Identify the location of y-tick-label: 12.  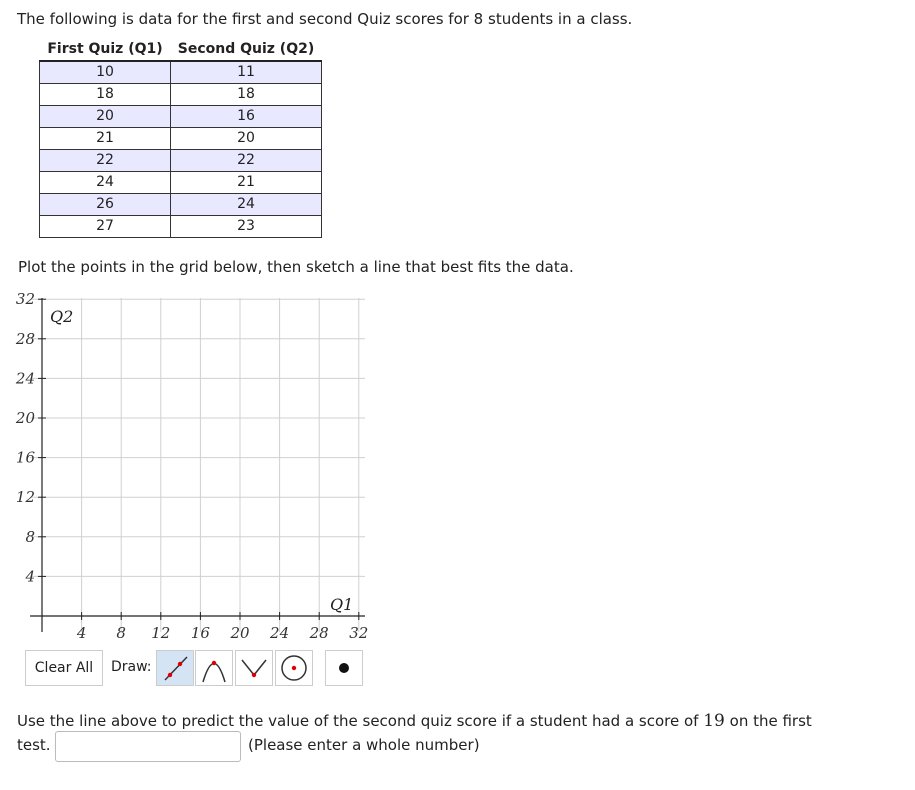
(25, 497).